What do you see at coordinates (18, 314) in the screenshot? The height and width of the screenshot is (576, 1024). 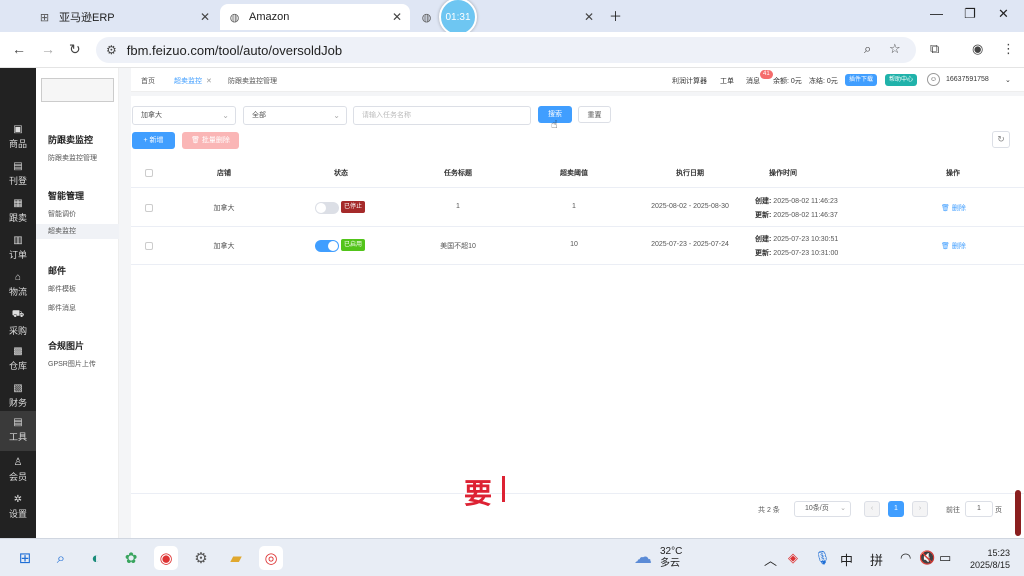 I see `cart-icon: ⛟` at bounding box center [18, 314].